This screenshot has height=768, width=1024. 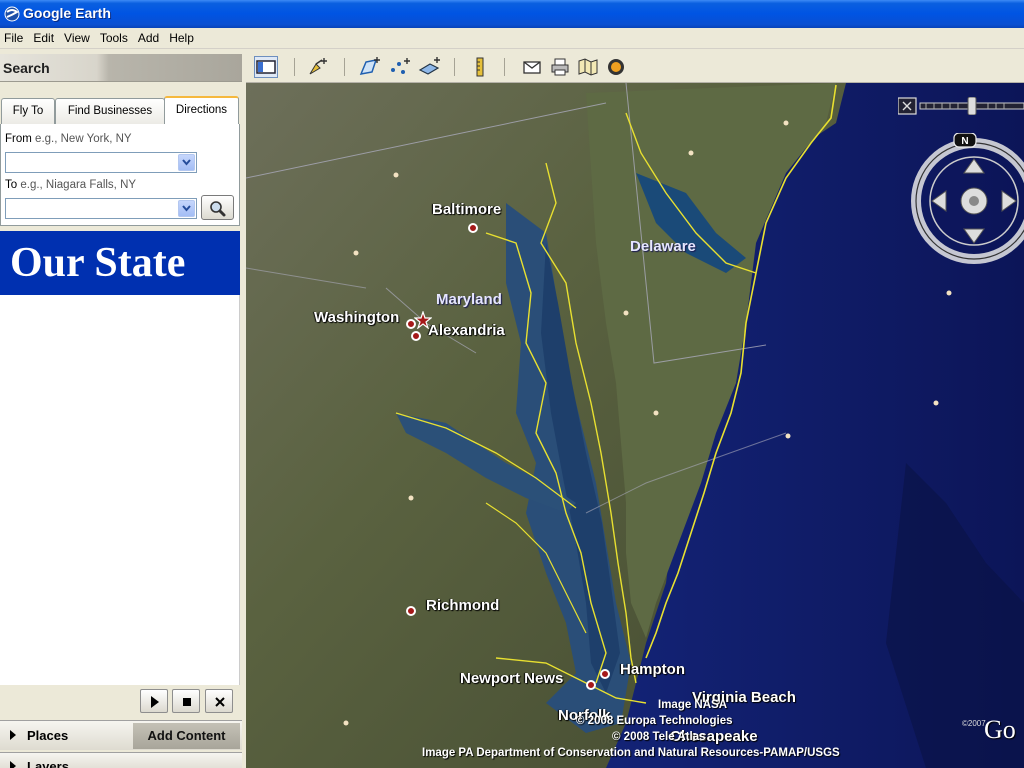 What do you see at coordinates (411, 611) in the screenshot?
I see `city-marker-richmond` at bounding box center [411, 611].